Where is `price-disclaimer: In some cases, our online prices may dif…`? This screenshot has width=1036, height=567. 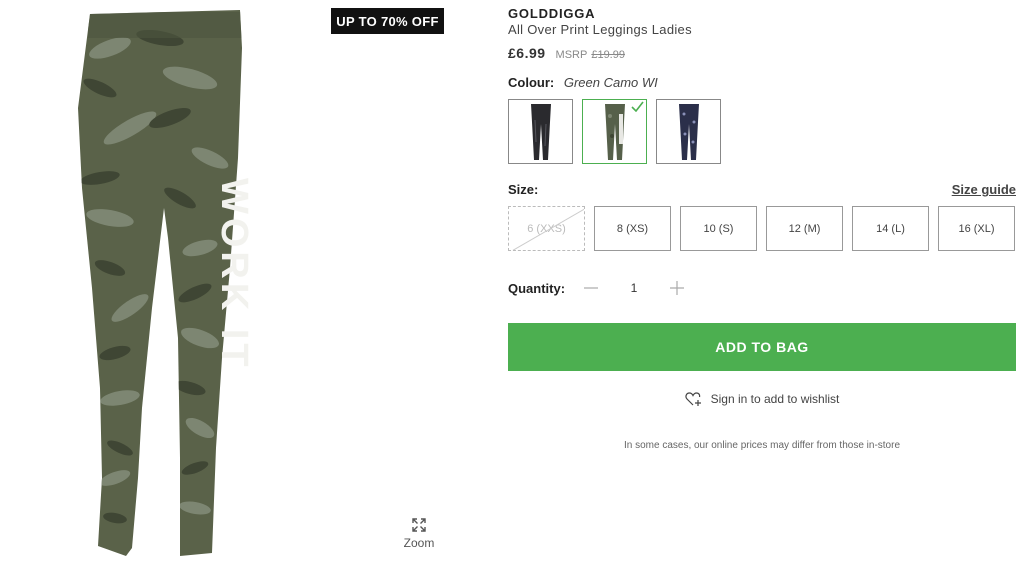 price-disclaimer: In some cases, our online prices may dif… is located at coordinates (762, 445).